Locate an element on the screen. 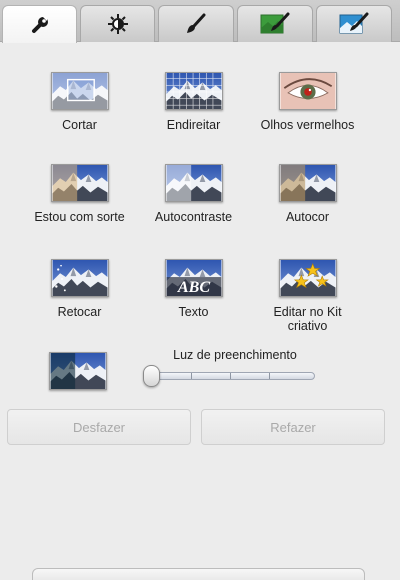 The width and height of the screenshot is (400, 580). text-label: Texto is located at coordinates (193, 312).